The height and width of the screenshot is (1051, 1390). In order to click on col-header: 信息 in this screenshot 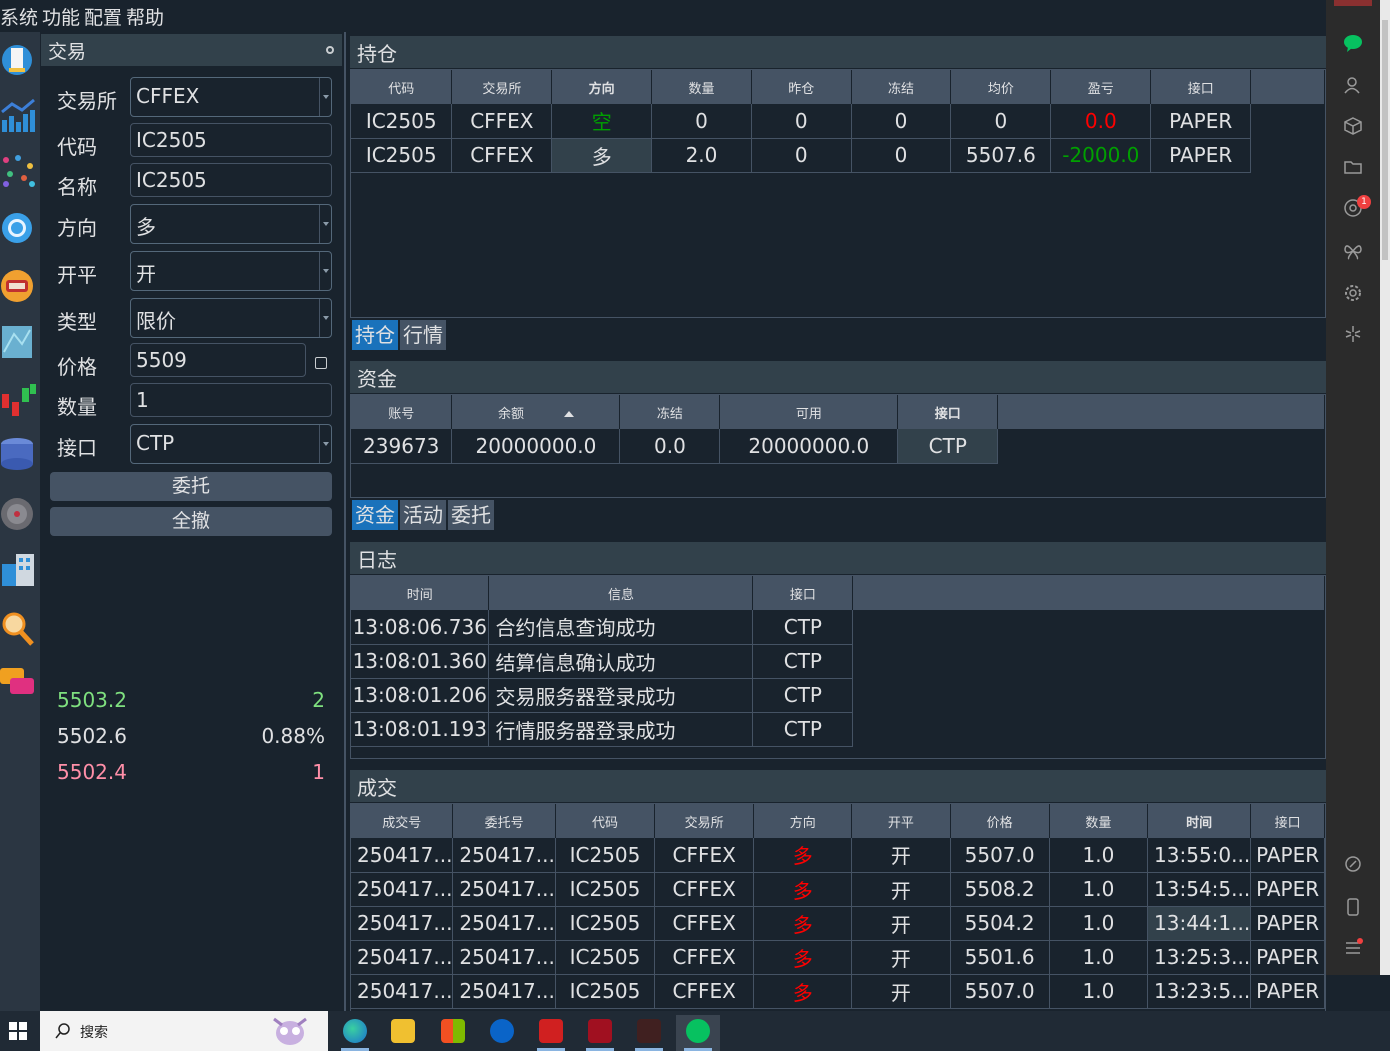, I will do `click(621, 593)`.